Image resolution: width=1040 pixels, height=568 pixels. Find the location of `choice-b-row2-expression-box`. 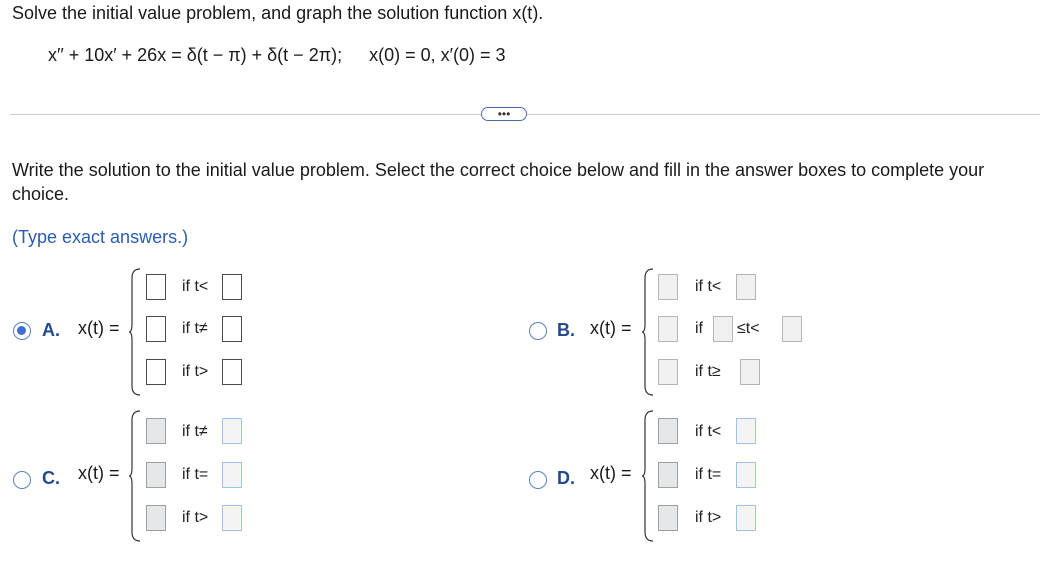

choice-b-row2-expression-box is located at coordinates (668, 329).